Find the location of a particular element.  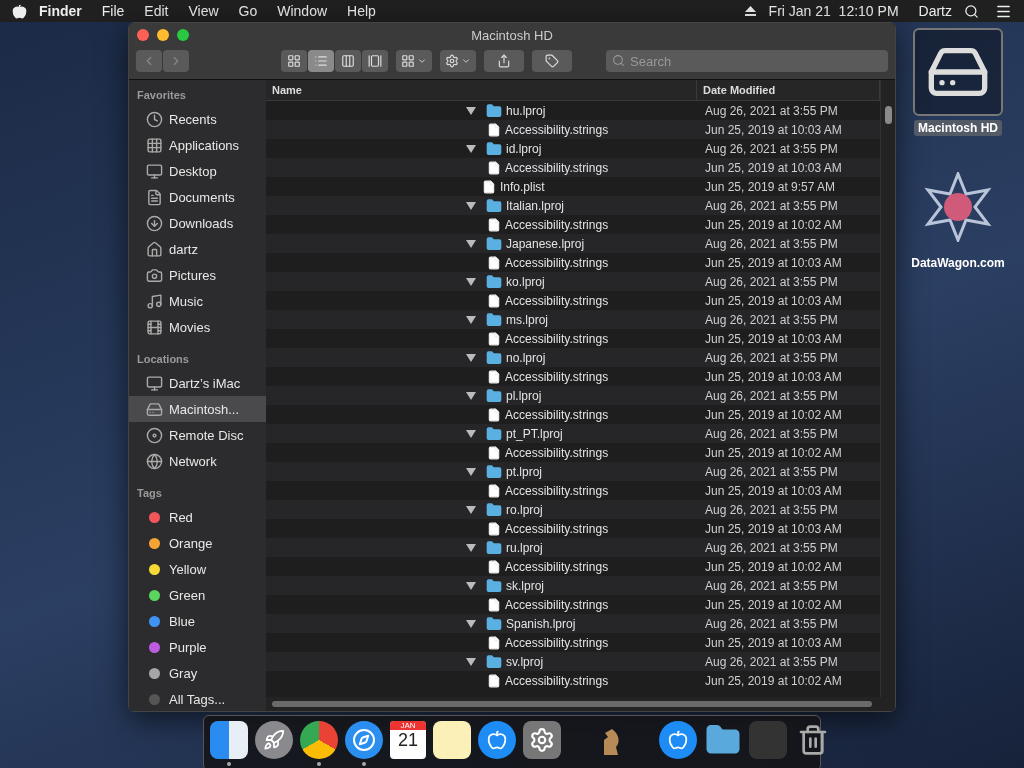

file-row: Japanese.lproj is located at coordinates (481, 243).